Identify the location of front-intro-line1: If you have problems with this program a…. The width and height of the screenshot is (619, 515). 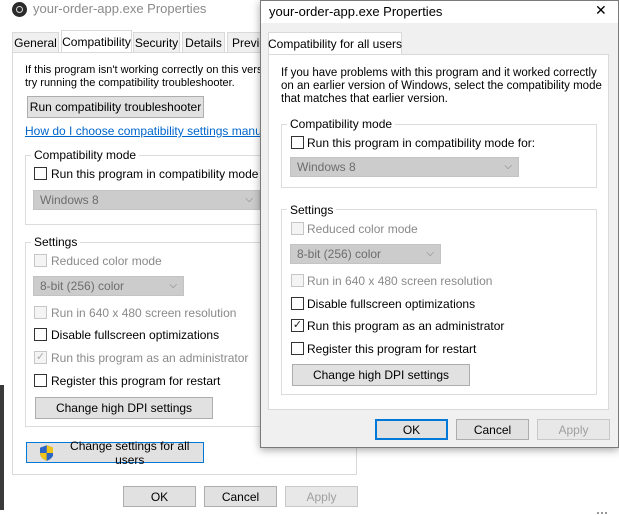
(439, 73).